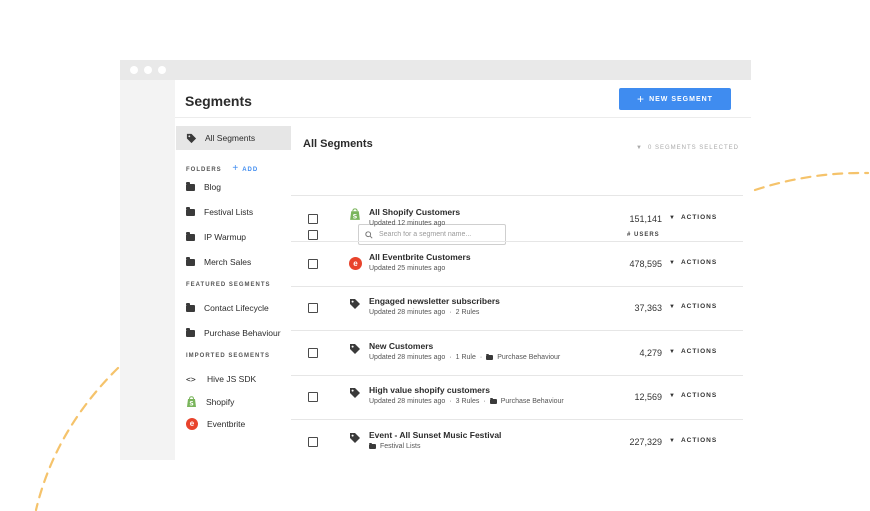 Image resolution: width=870 pixels, height=511 pixels. What do you see at coordinates (213, 187) in the screenshot?
I see `sidebar-item-label: Blog` at bounding box center [213, 187].